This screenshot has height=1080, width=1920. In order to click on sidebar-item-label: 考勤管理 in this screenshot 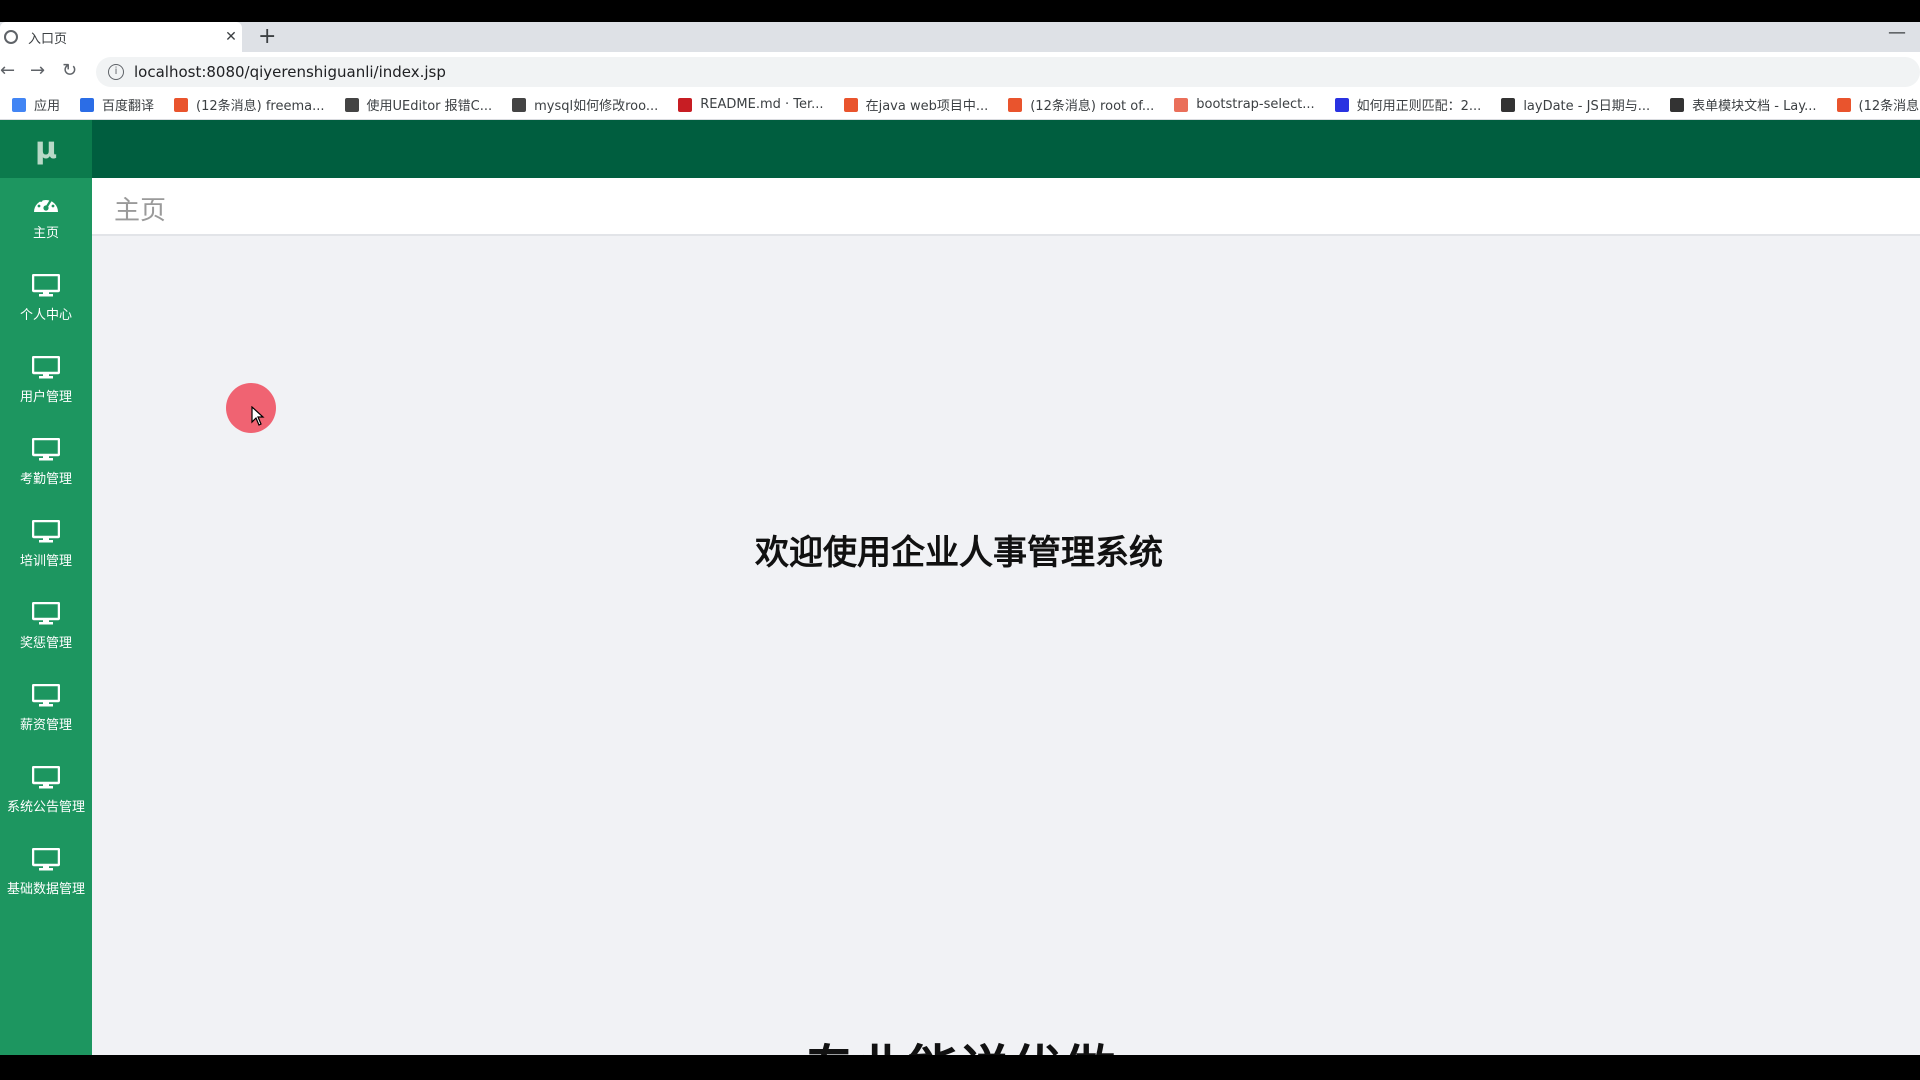, I will do `click(45, 479)`.